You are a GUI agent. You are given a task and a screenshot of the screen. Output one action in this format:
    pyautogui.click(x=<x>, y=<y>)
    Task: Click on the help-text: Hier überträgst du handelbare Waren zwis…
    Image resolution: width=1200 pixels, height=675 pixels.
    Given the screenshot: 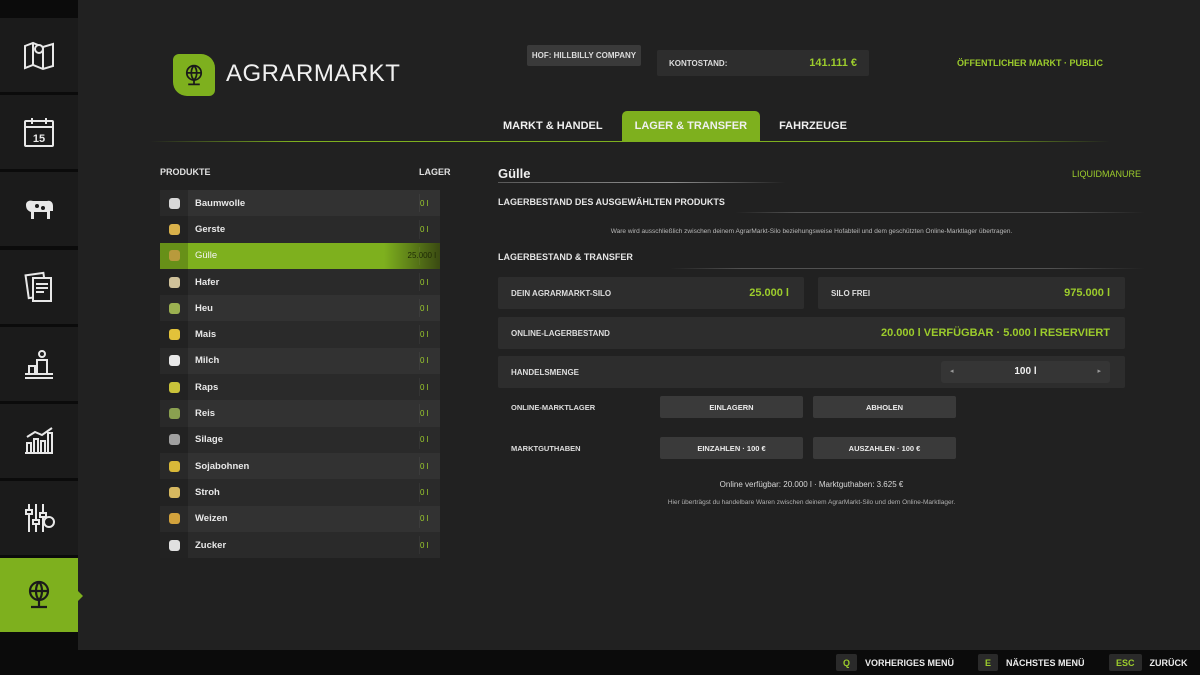 What is the action you would take?
    pyautogui.click(x=811, y=502)
    